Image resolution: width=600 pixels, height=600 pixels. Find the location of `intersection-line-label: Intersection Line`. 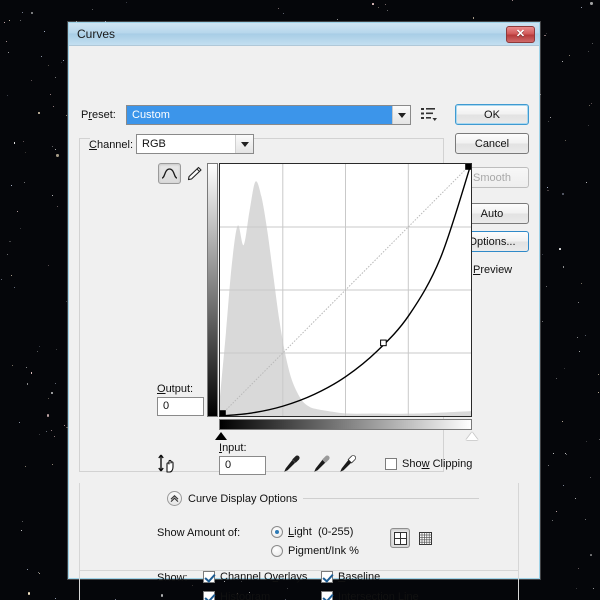

intersection-line-label: Intersection Line is located at coordinates (378, 595).